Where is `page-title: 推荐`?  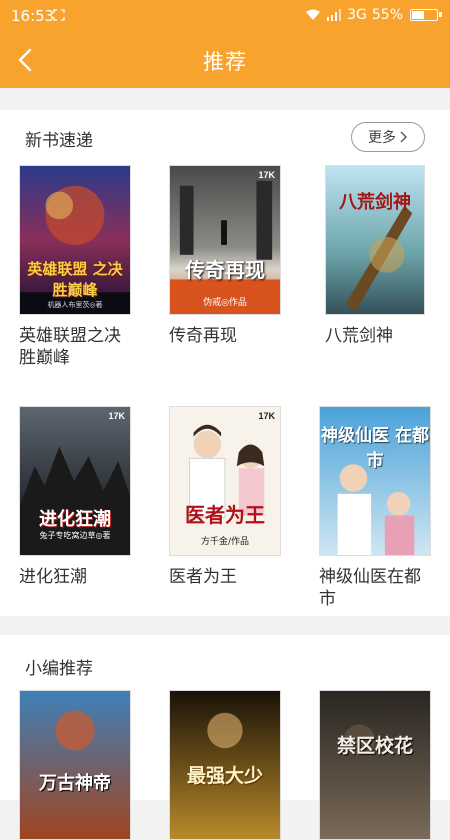 page-title: 推荐 is located at coordinates (225, 62).